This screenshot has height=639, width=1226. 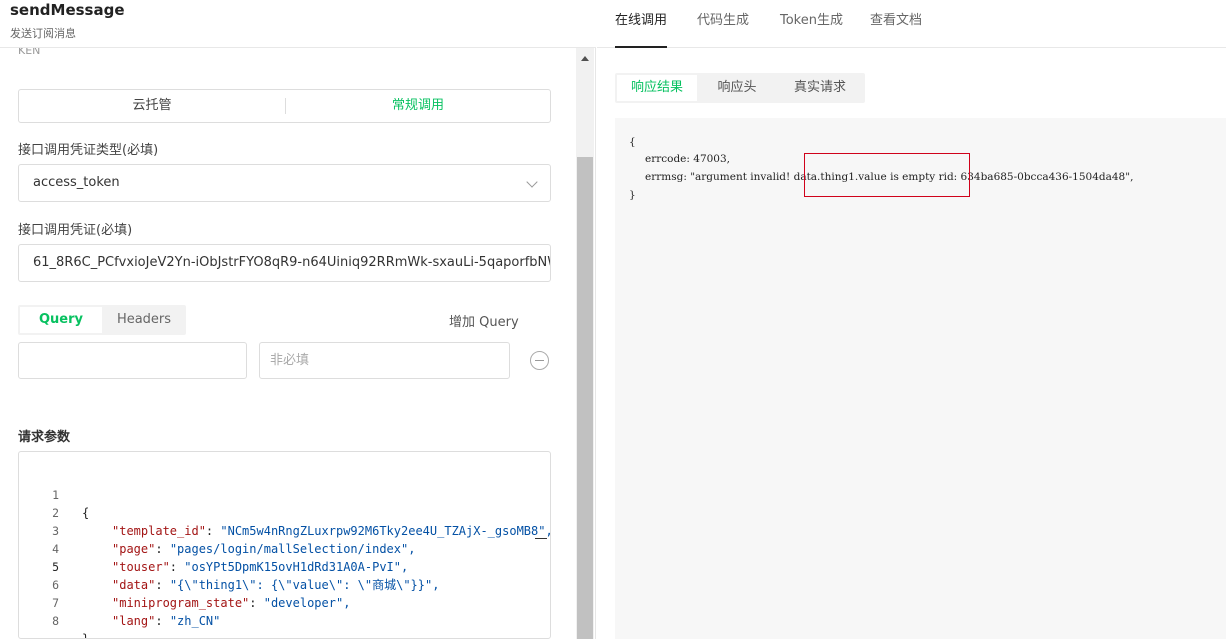 What do you see at coordinates (166, 621) in the screenshot?
I see `code-text: "lang": "zh_CN"` at bounding box center [166, 621].